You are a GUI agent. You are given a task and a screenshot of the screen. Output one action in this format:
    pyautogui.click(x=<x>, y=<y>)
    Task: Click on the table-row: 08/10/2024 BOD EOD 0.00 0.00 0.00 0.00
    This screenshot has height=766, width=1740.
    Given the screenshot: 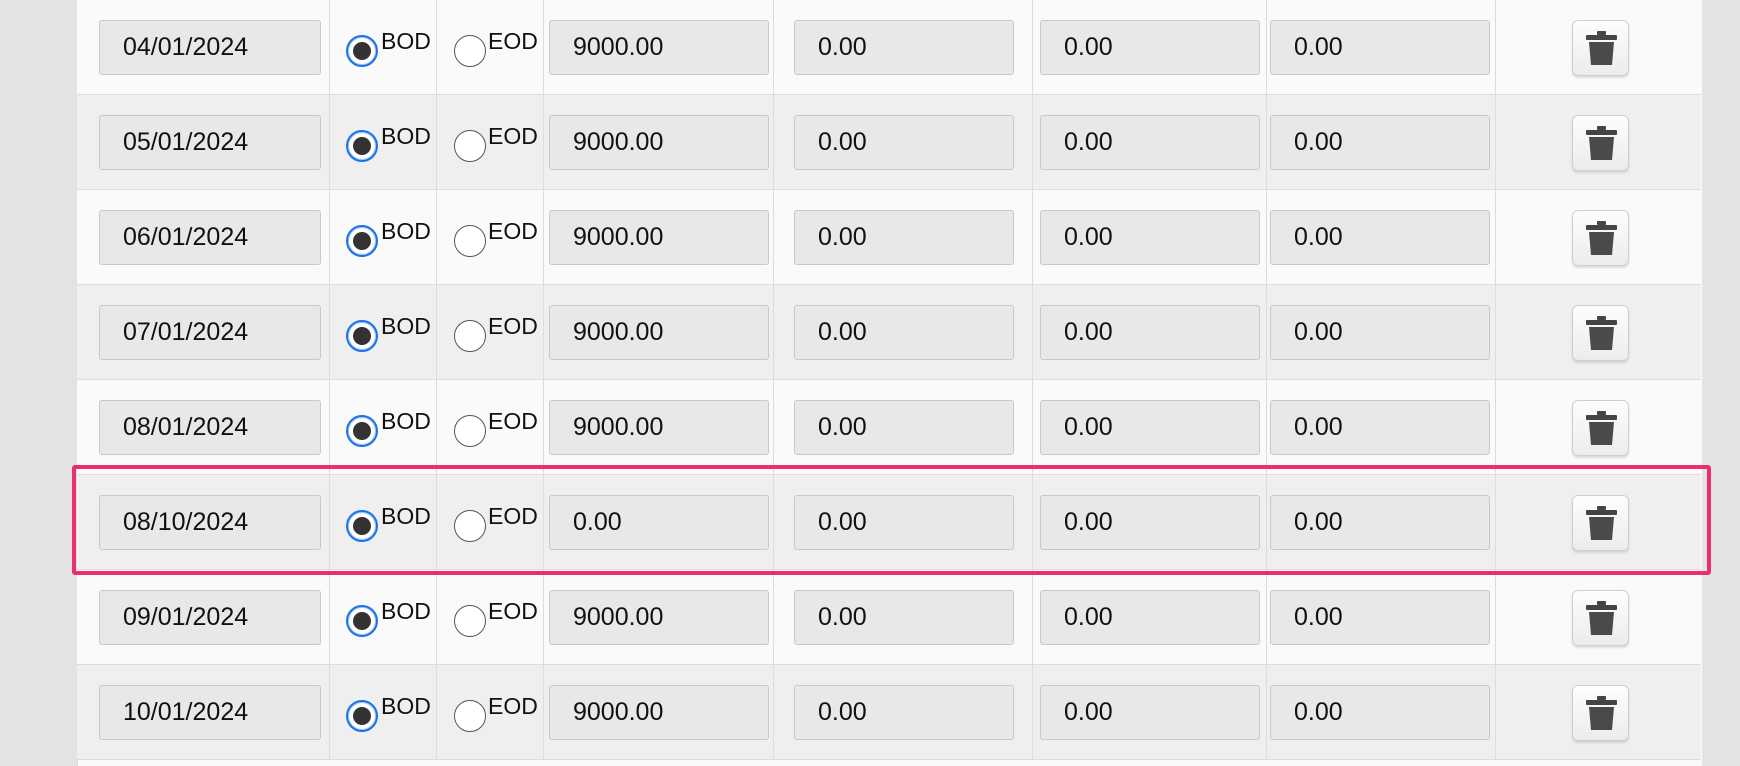 What is the action you would take?
    pyautogui.click(x=889, y=522)
    